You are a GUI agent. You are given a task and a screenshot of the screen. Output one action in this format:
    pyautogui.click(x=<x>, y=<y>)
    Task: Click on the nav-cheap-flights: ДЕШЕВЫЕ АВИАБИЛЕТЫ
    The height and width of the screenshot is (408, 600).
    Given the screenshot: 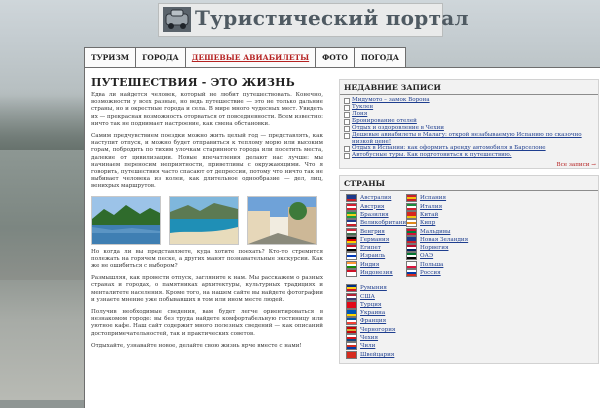 What is the action you would take?
    pyautogui.click(x=250, y=57)
    